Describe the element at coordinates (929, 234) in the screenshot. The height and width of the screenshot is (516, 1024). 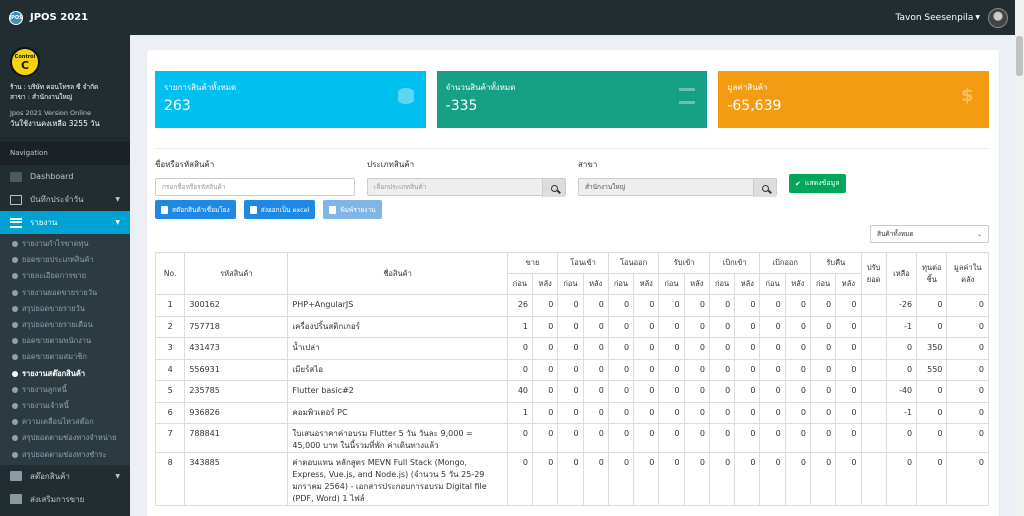
I see `product-filter-select: สินค้าทั้งหมด ⌄` at that location.